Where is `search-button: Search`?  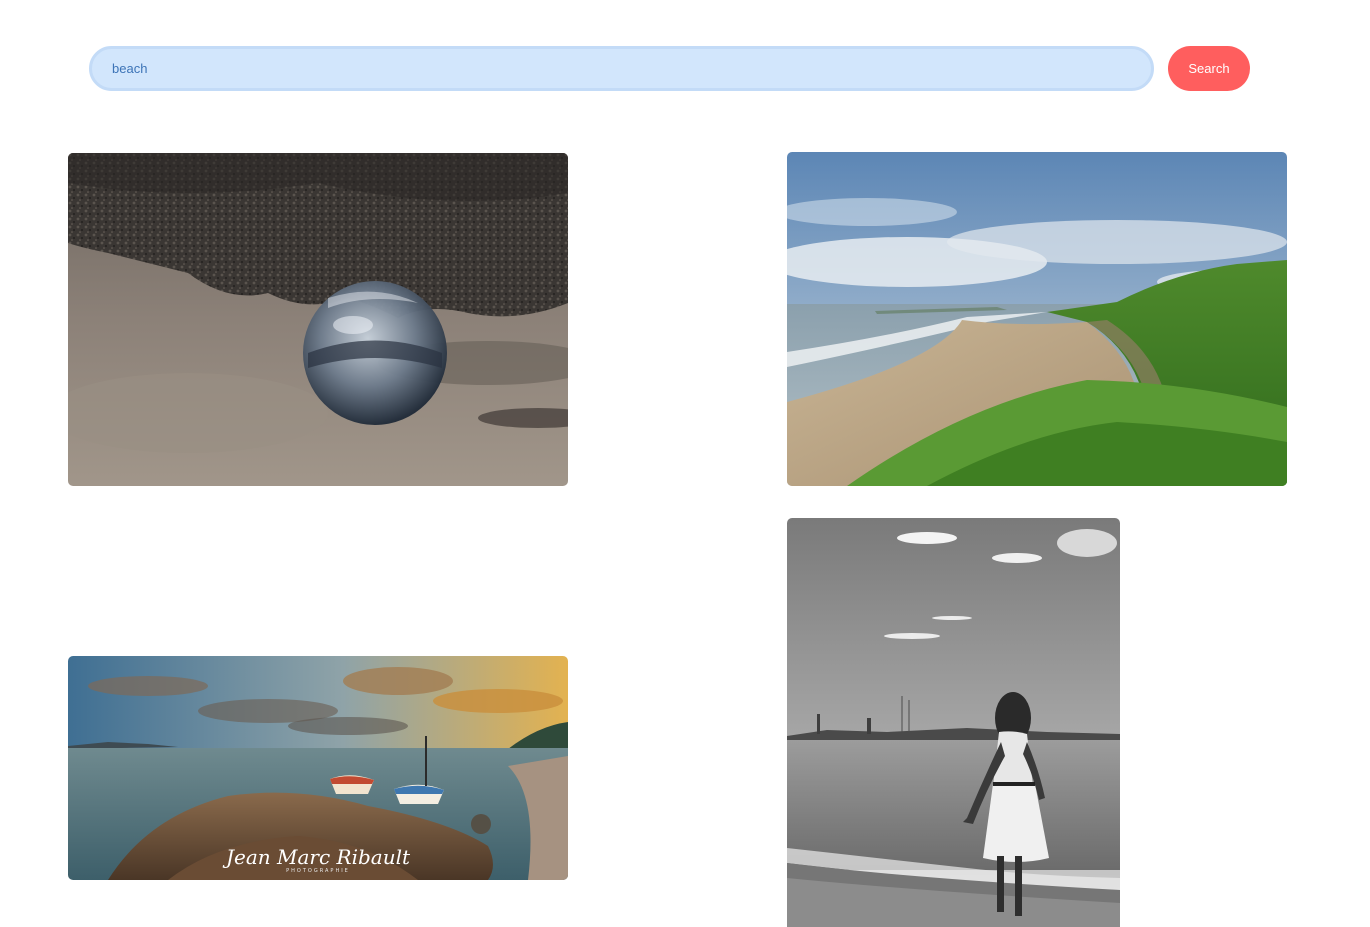 search-button: Search is located at coordinates (1209, 68).